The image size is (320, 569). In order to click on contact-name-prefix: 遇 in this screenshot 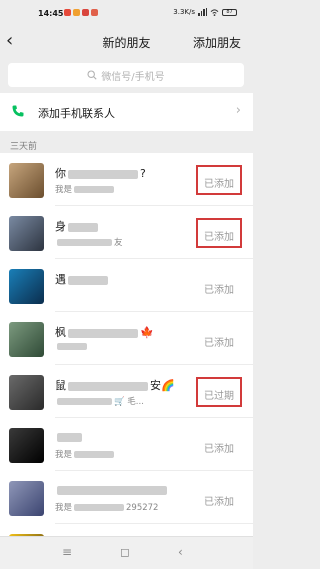, I will do `click(60, 279)`.